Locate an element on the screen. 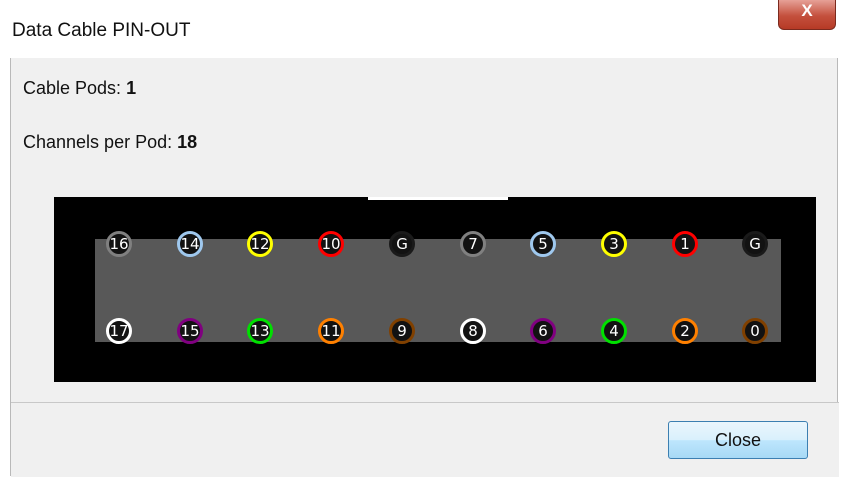  channels-row: Channels per Pod: 18 is located at coordinates (110, 142).